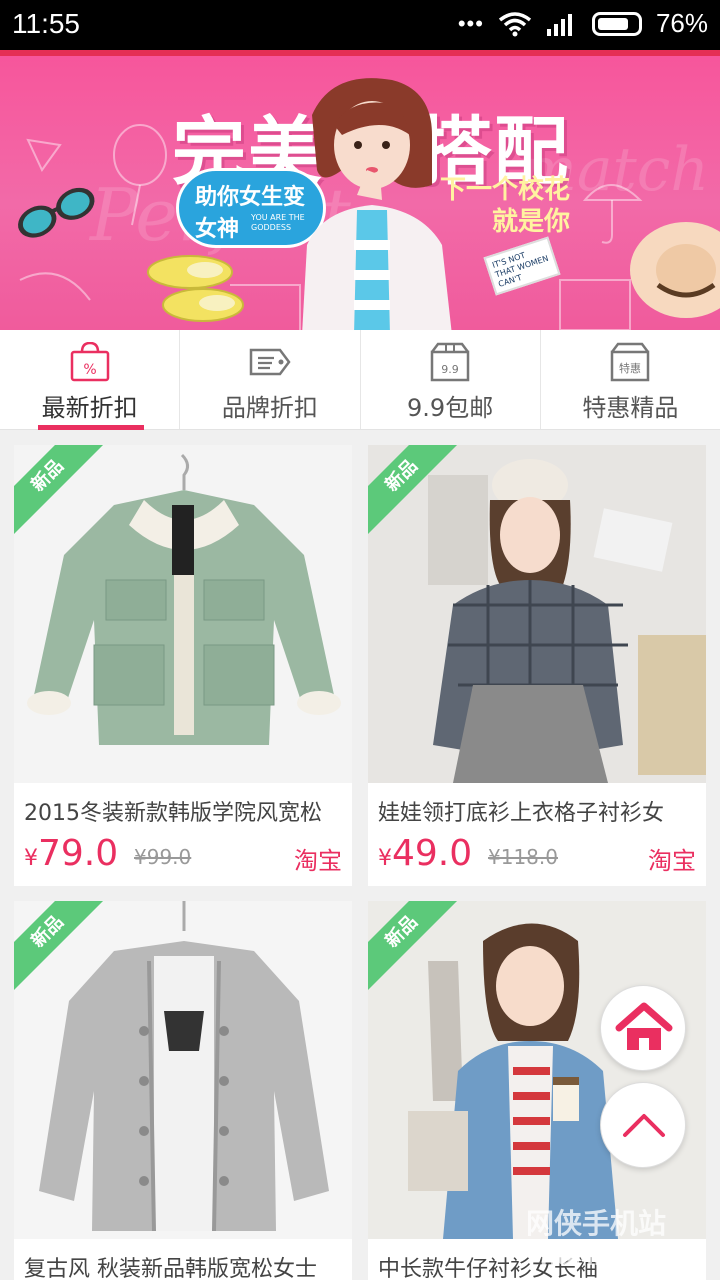 The image size is (720, 1280). Describe the element at coordinates (675, 270) in the screenshot. I see `straw-hat-icon` at that location.